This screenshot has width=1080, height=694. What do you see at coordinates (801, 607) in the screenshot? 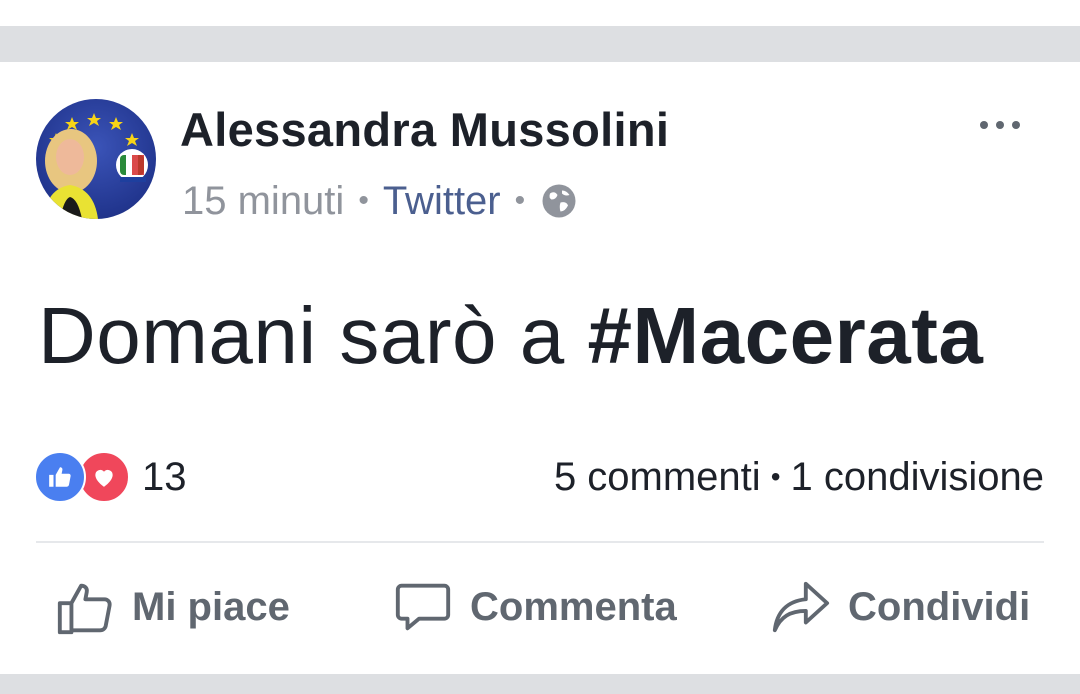
I see `share-arrow-icon` at bounding box center [801, 607].